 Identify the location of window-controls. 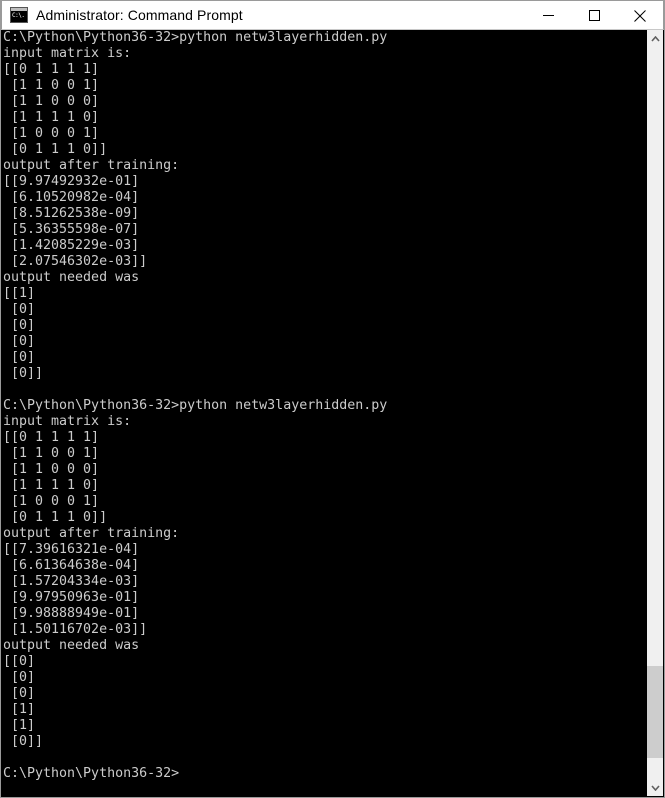
(594, 15).